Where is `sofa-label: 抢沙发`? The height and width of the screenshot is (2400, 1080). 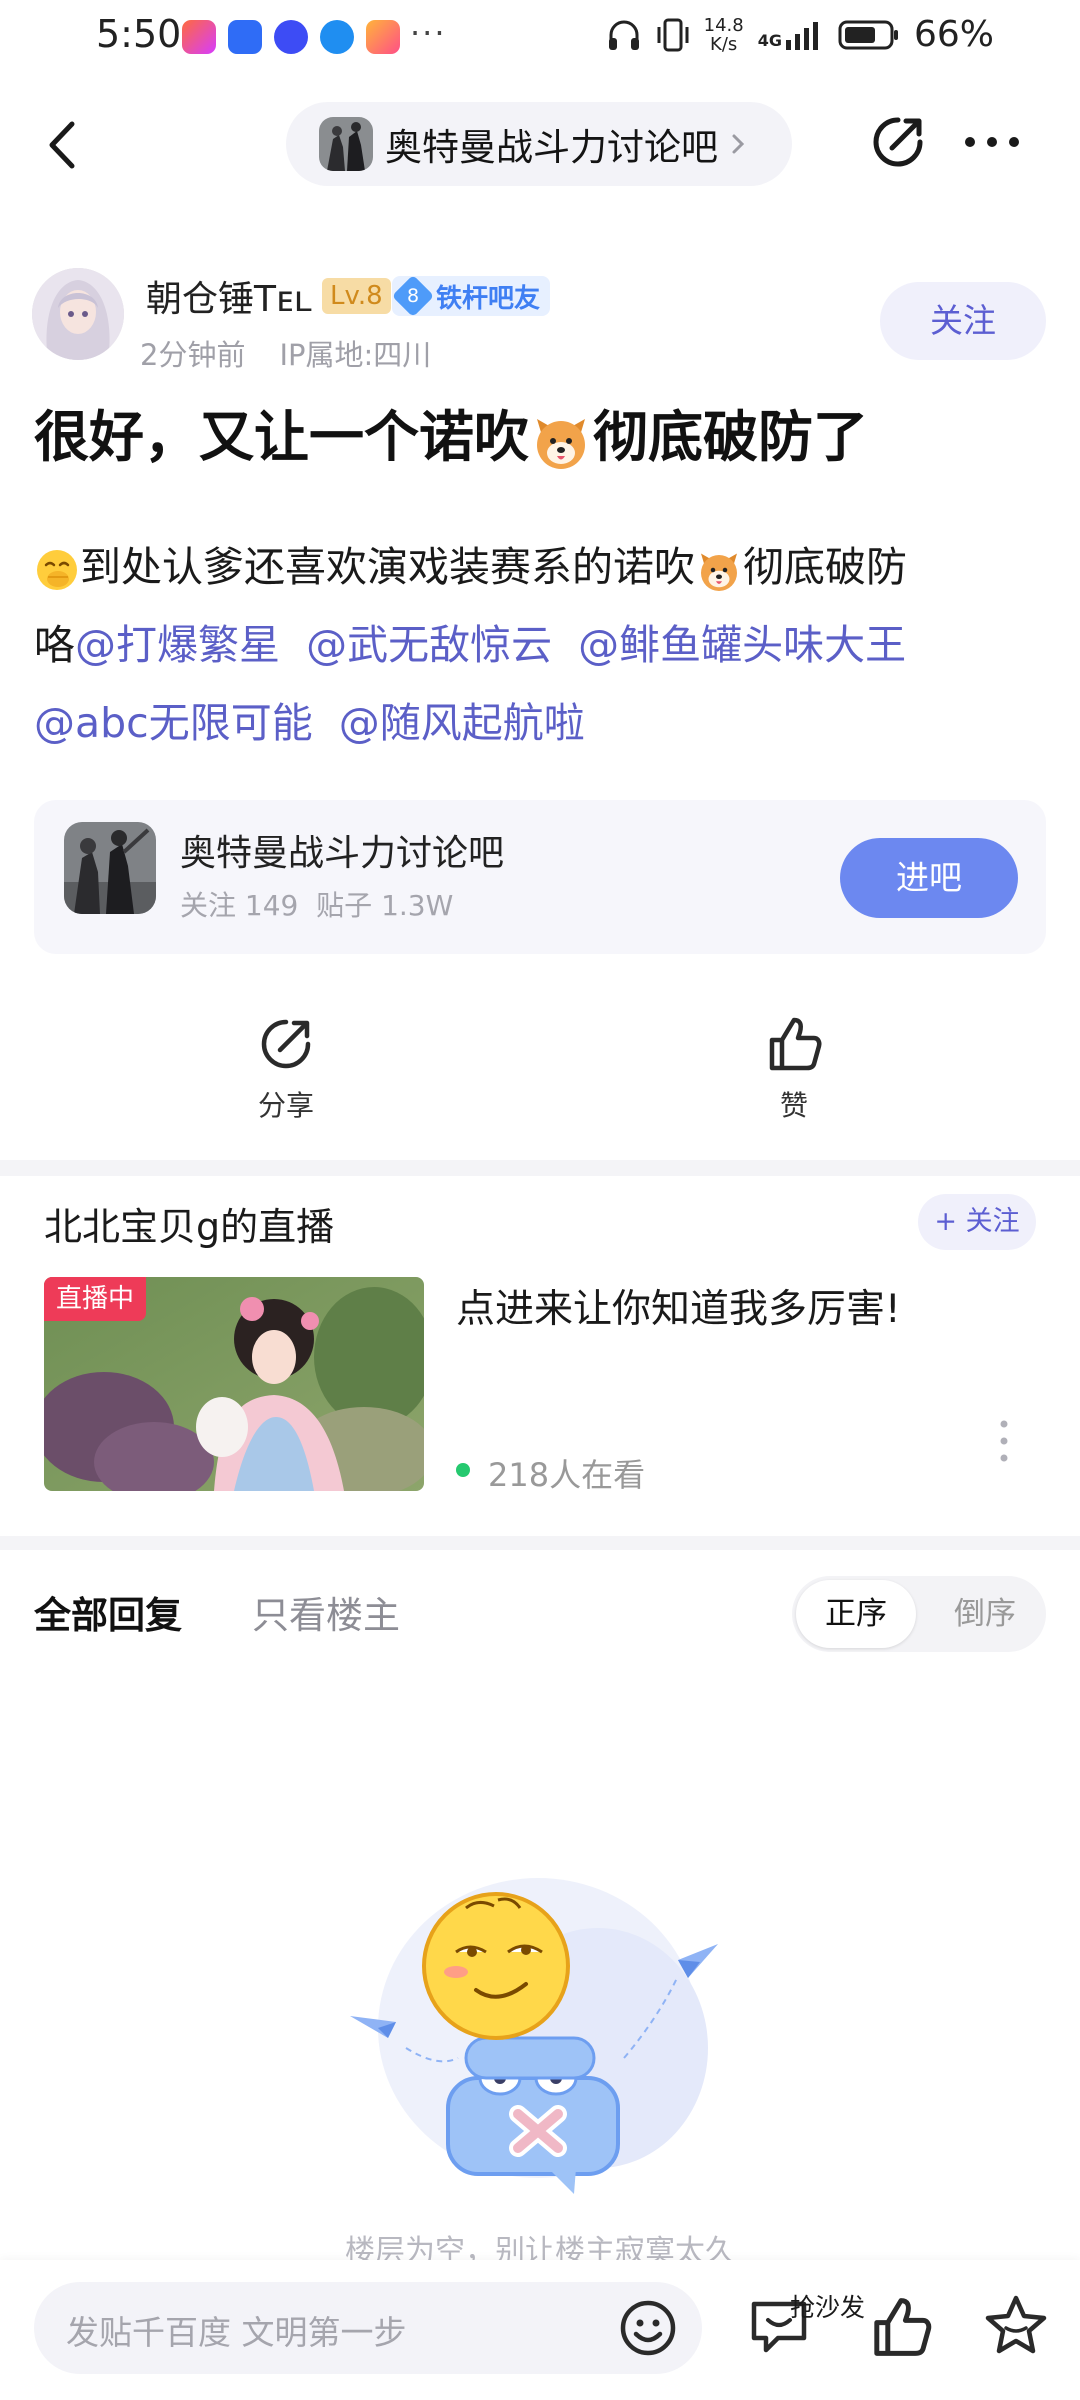
sofa-label: 抢沙发 is located at coordinates (828, 2307).